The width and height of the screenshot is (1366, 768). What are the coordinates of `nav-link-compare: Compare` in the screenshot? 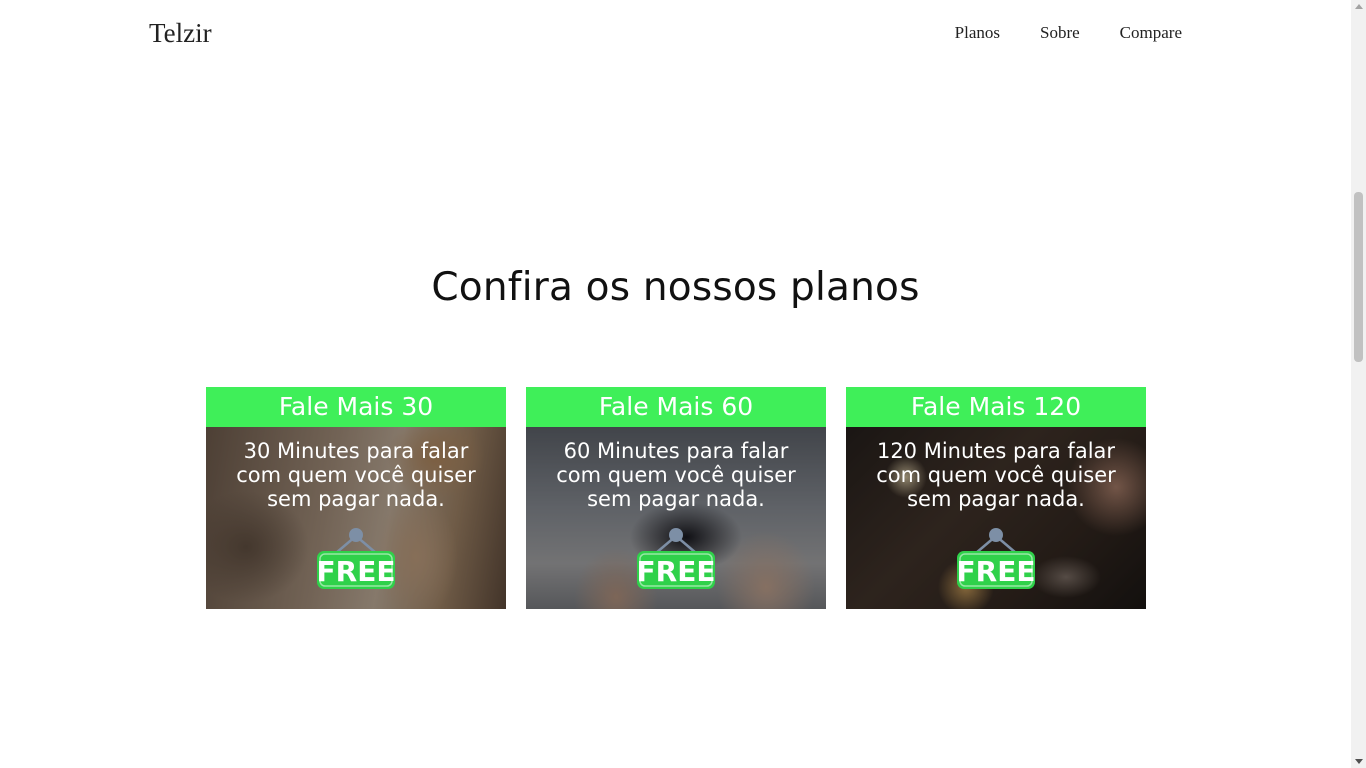 It's located at (1151, 33).